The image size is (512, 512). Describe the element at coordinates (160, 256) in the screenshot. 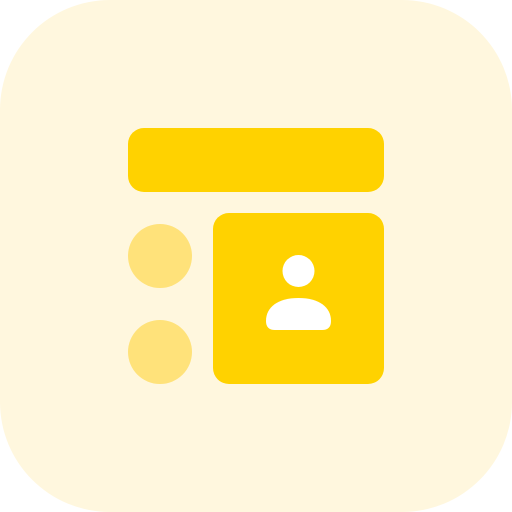

I see `list-dot-top` at that location.